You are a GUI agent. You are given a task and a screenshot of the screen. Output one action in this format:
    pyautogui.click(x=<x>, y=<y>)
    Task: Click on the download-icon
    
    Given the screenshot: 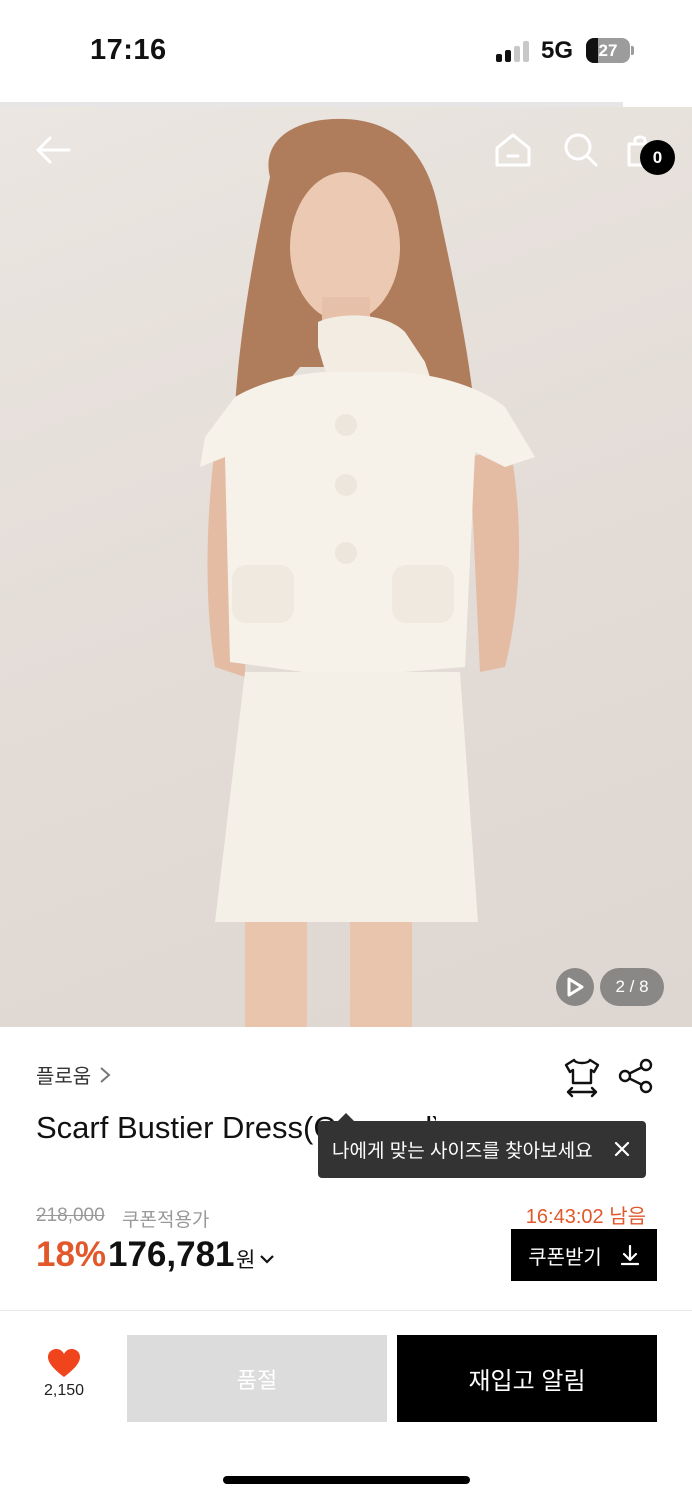 What is the action you would take?
    pyautogui.click(x=629, y=1255)
    